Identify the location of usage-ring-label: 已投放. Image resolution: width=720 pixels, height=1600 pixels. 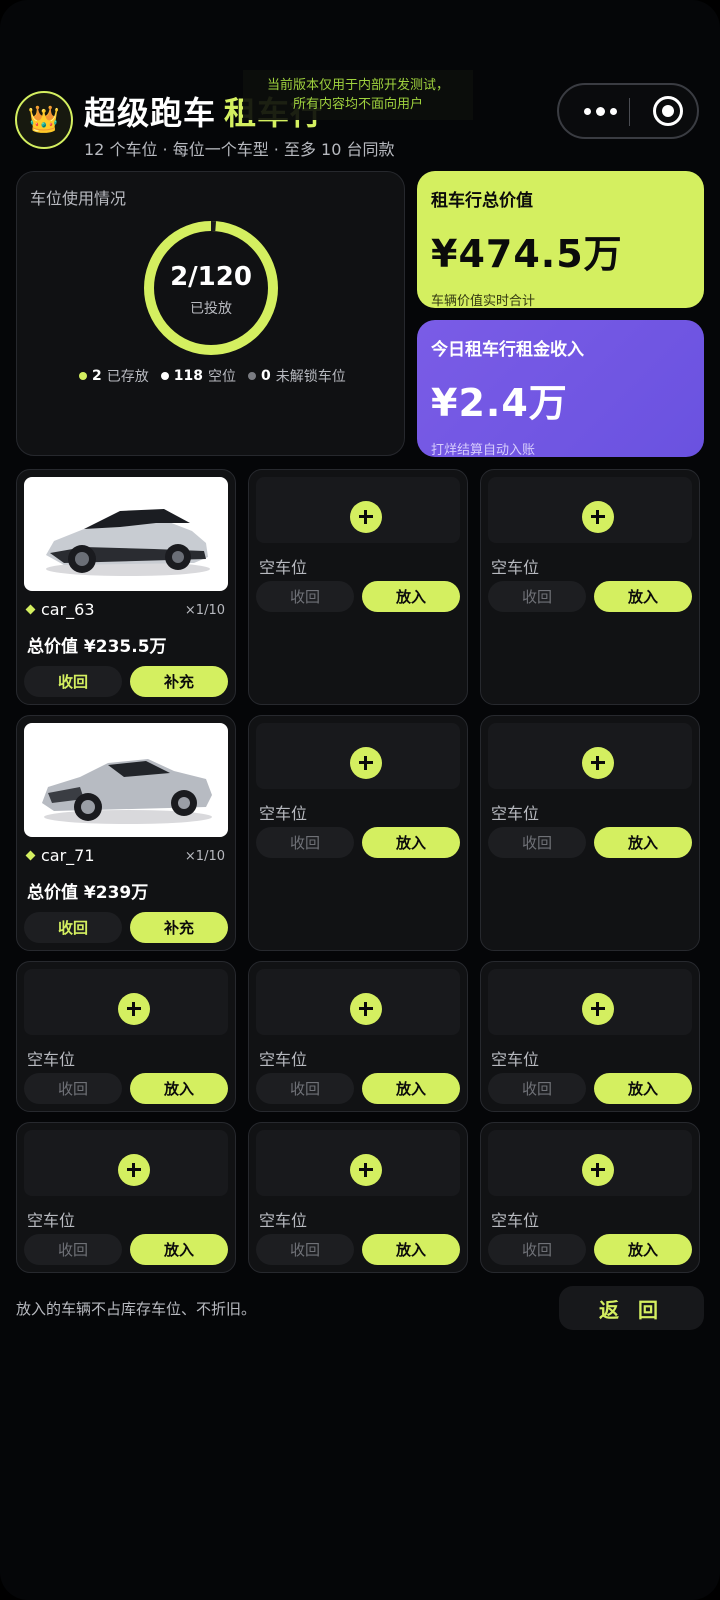
(211, 309).